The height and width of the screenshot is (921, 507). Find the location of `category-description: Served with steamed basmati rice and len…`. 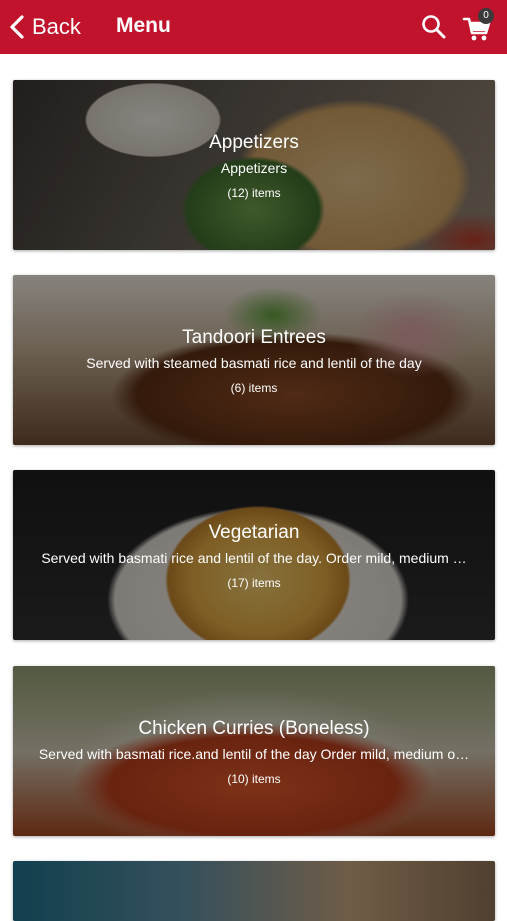

category-description: Served with steamed basmati rice and len… is located at coordinates (254, 363).